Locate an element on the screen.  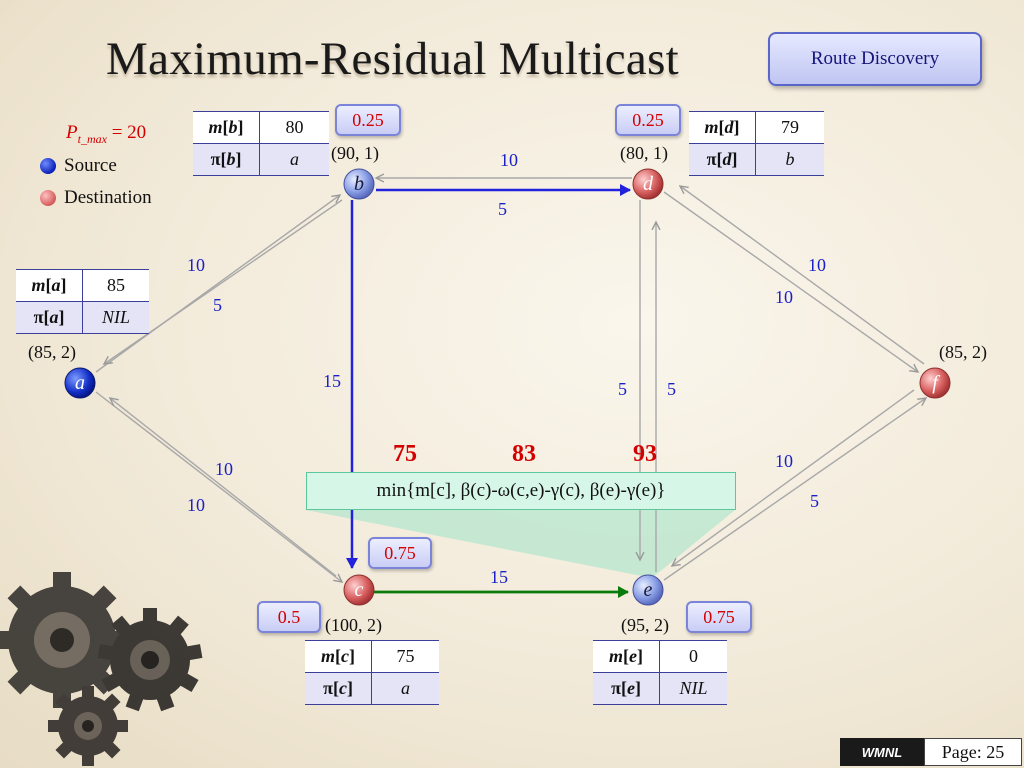
min-formula: min{m[c], β(c)-ω(c,e)-γ(c), β(e)-γ(e)} is located at coordinates (521, 491).